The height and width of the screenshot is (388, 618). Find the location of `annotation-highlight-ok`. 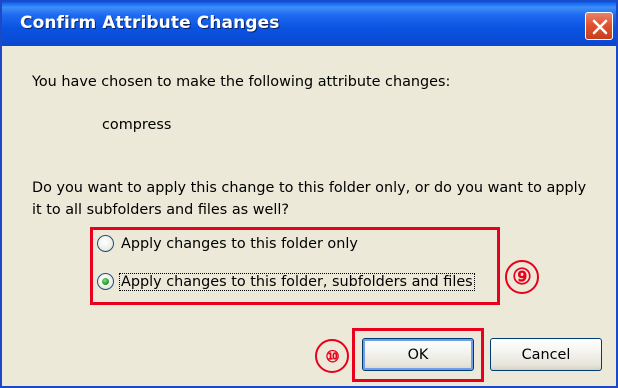

annotation-highlight-ok is located at coordinates (418, 355).